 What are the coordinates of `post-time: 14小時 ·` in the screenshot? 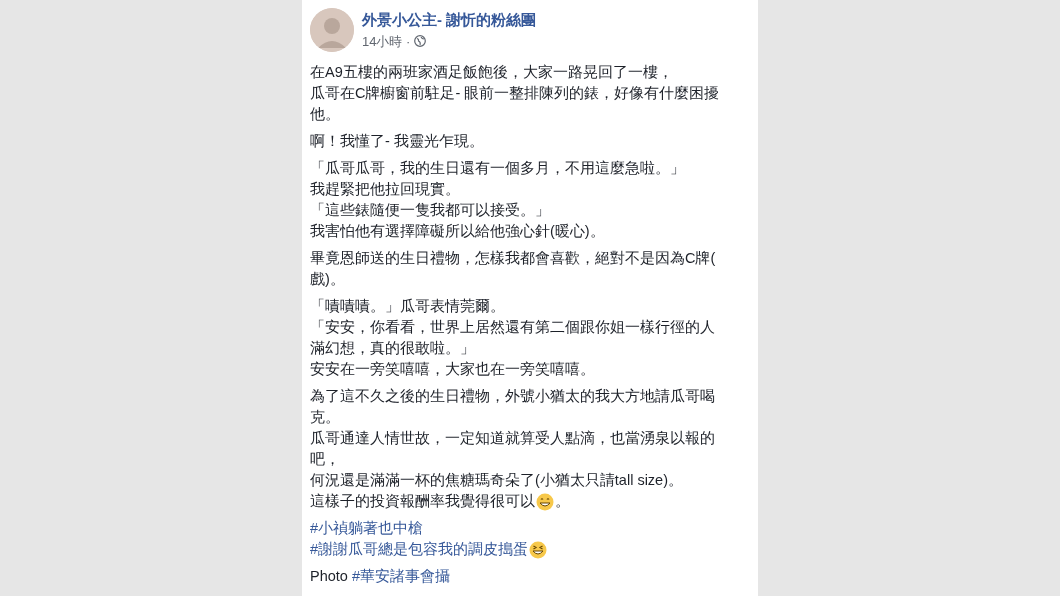 It's located at (386, 41).